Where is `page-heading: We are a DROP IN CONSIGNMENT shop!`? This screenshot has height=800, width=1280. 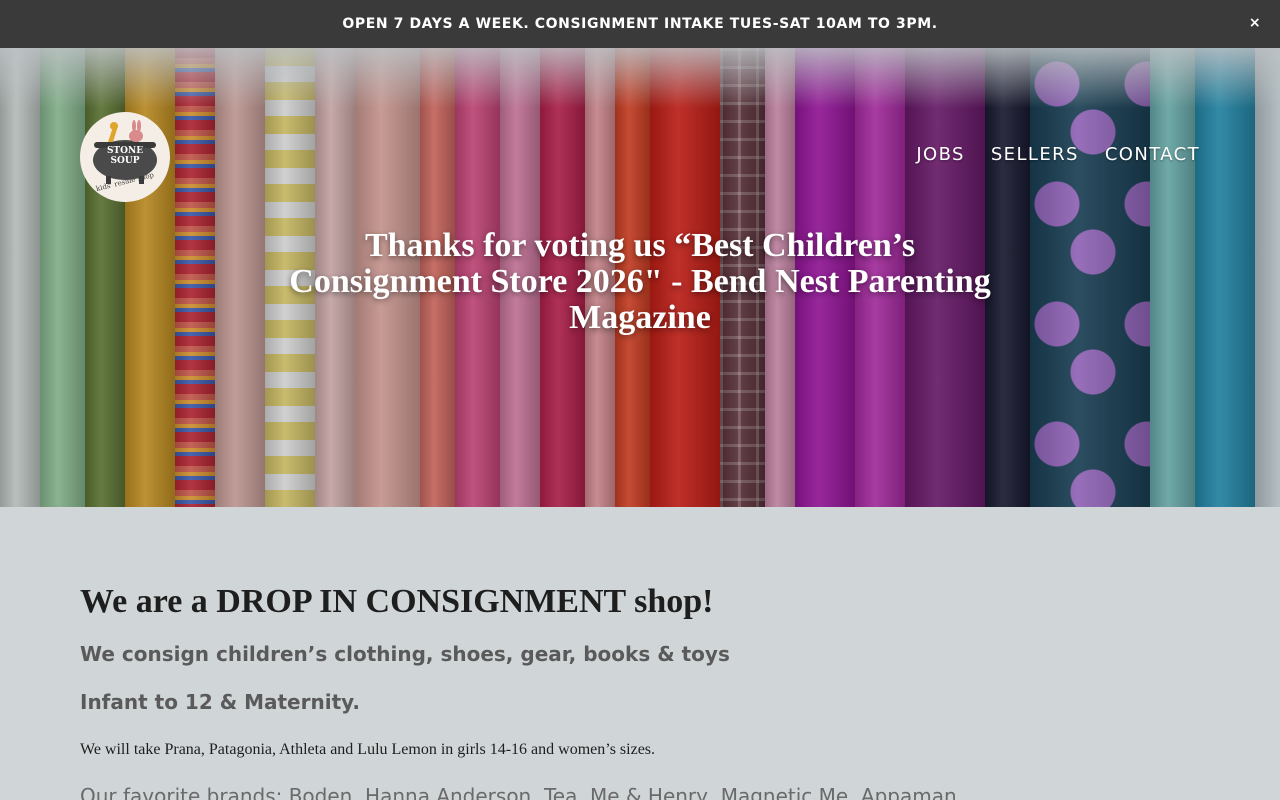 page-heading: We are a DROP IN CONSIGNMENT shop! is located at coordinates (397, 601).